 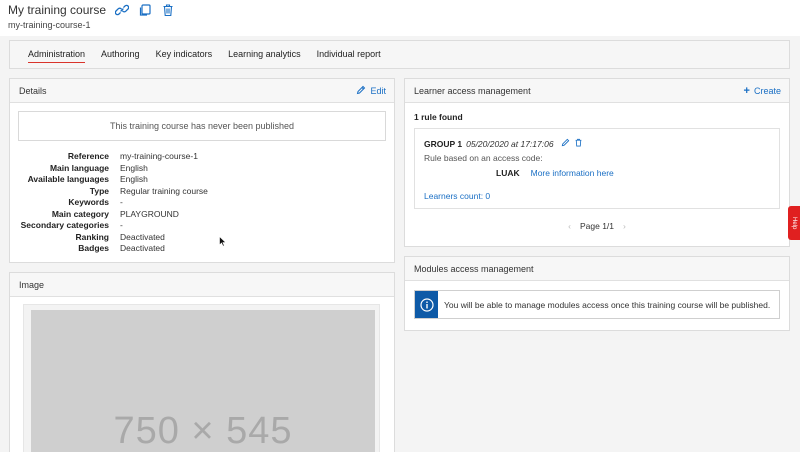 I want to click on detail-value-type: Regular training course, so click(x=164, y=190).